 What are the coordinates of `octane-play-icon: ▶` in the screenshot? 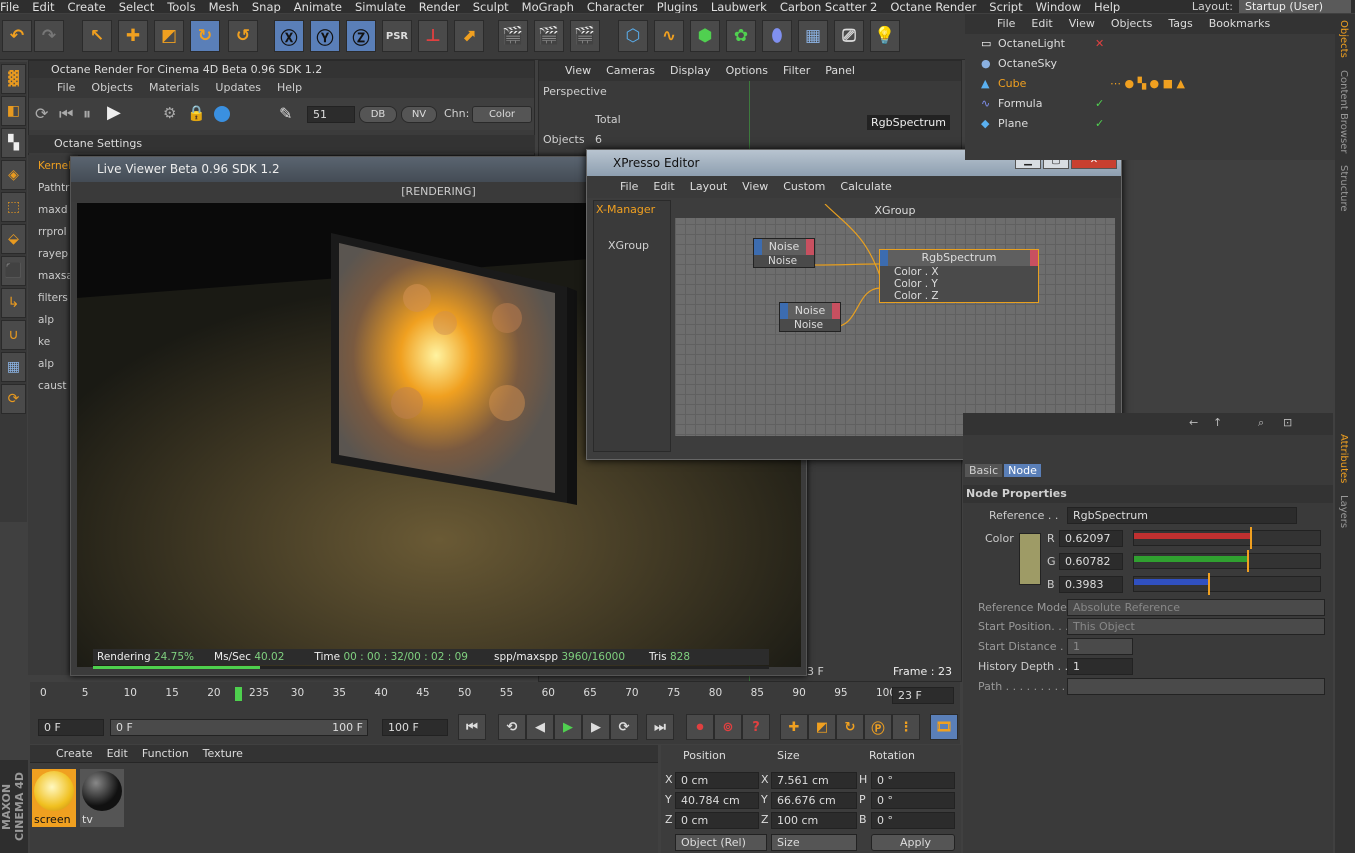 It's located at (114, 112).